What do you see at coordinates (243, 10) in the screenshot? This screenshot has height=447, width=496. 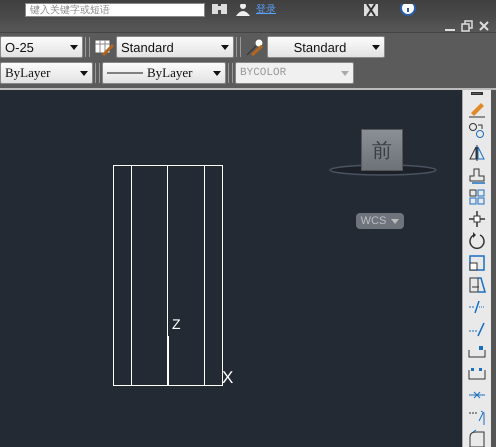 I see `user-icon` at bounding box center [243, 10].